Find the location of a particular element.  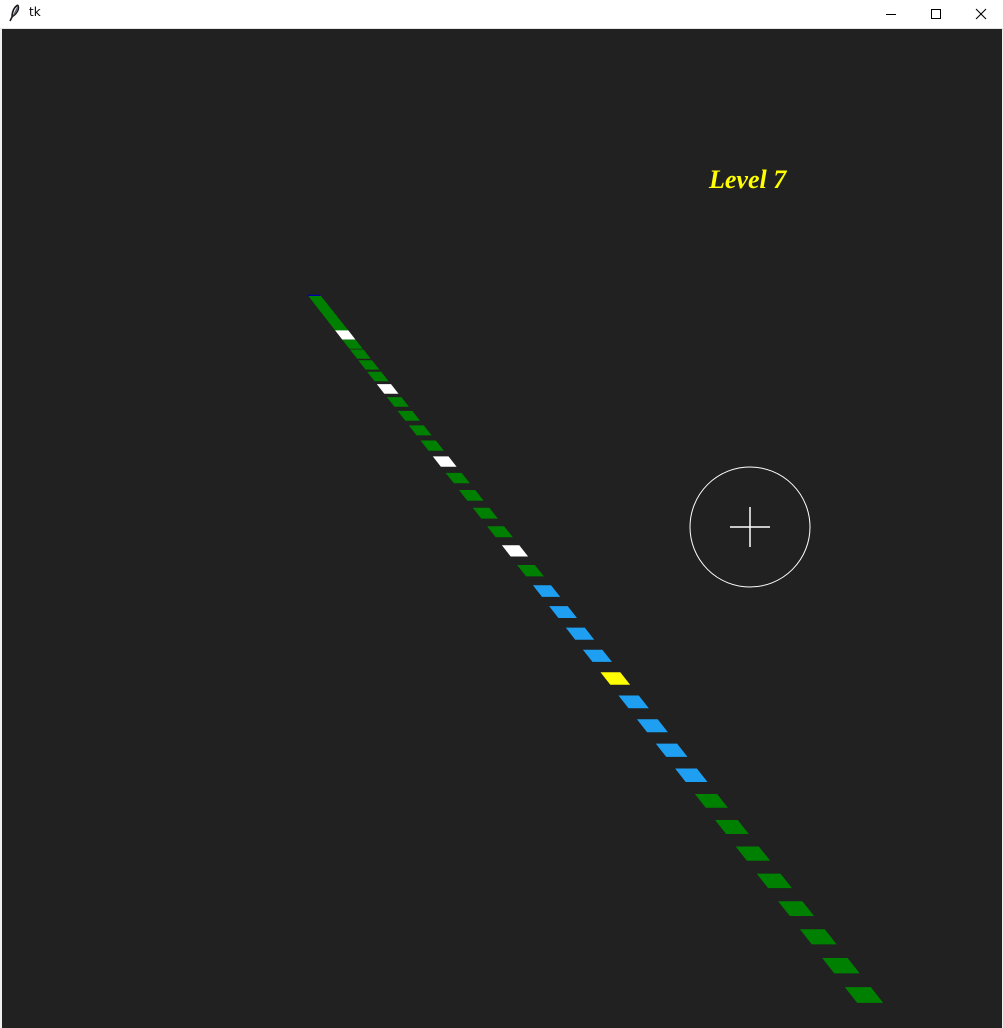

maximize-button is located at coordinates (935, 14).